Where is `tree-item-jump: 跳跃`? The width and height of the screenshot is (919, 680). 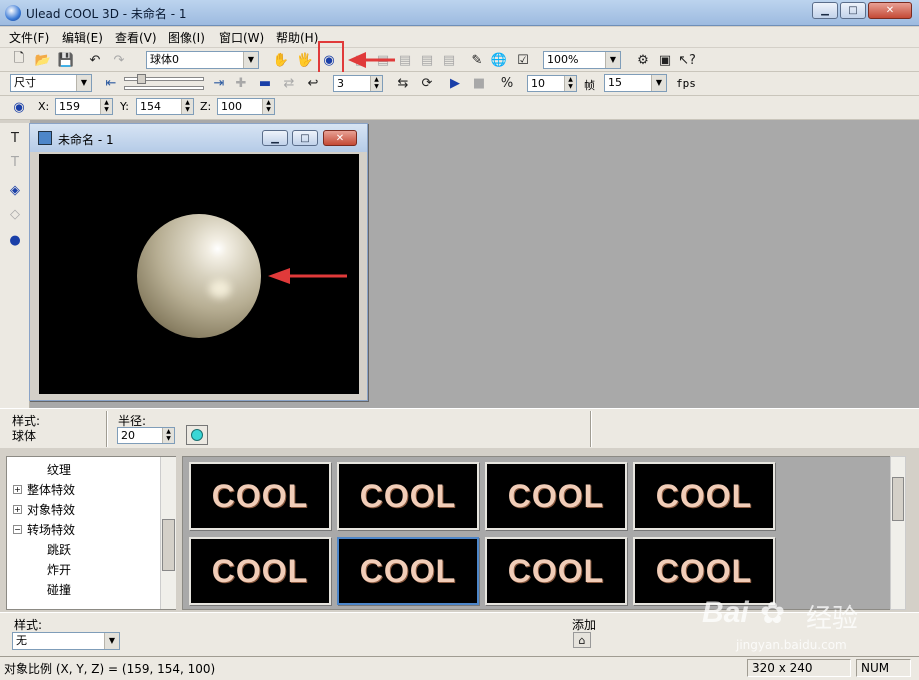 tree-item-jump: 跳跃 is located at coordinates (59, 549).